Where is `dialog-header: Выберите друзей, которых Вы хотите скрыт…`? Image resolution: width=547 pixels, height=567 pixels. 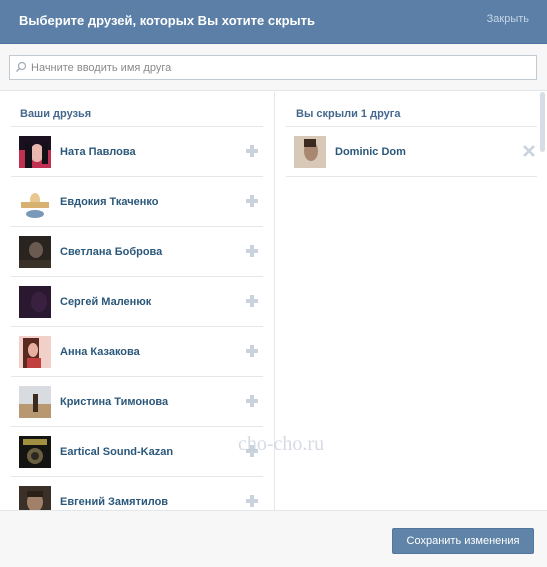 dialog-header: Выберите друзей, которых Вы хотите скрыт… is located at coordinates (273, 22).